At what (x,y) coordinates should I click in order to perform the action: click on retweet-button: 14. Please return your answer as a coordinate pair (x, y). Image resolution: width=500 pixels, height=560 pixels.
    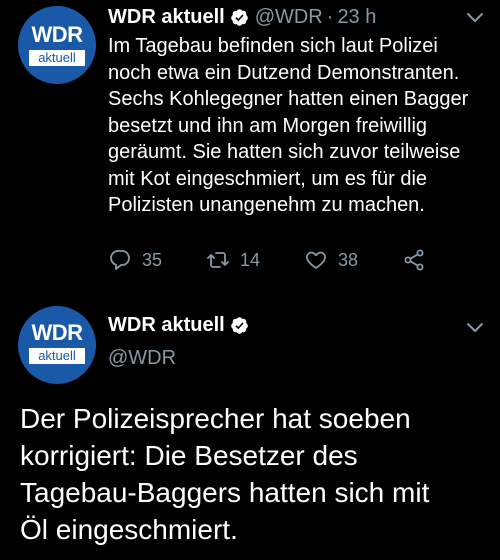
    Looking at the image, I should click on (233, 260).